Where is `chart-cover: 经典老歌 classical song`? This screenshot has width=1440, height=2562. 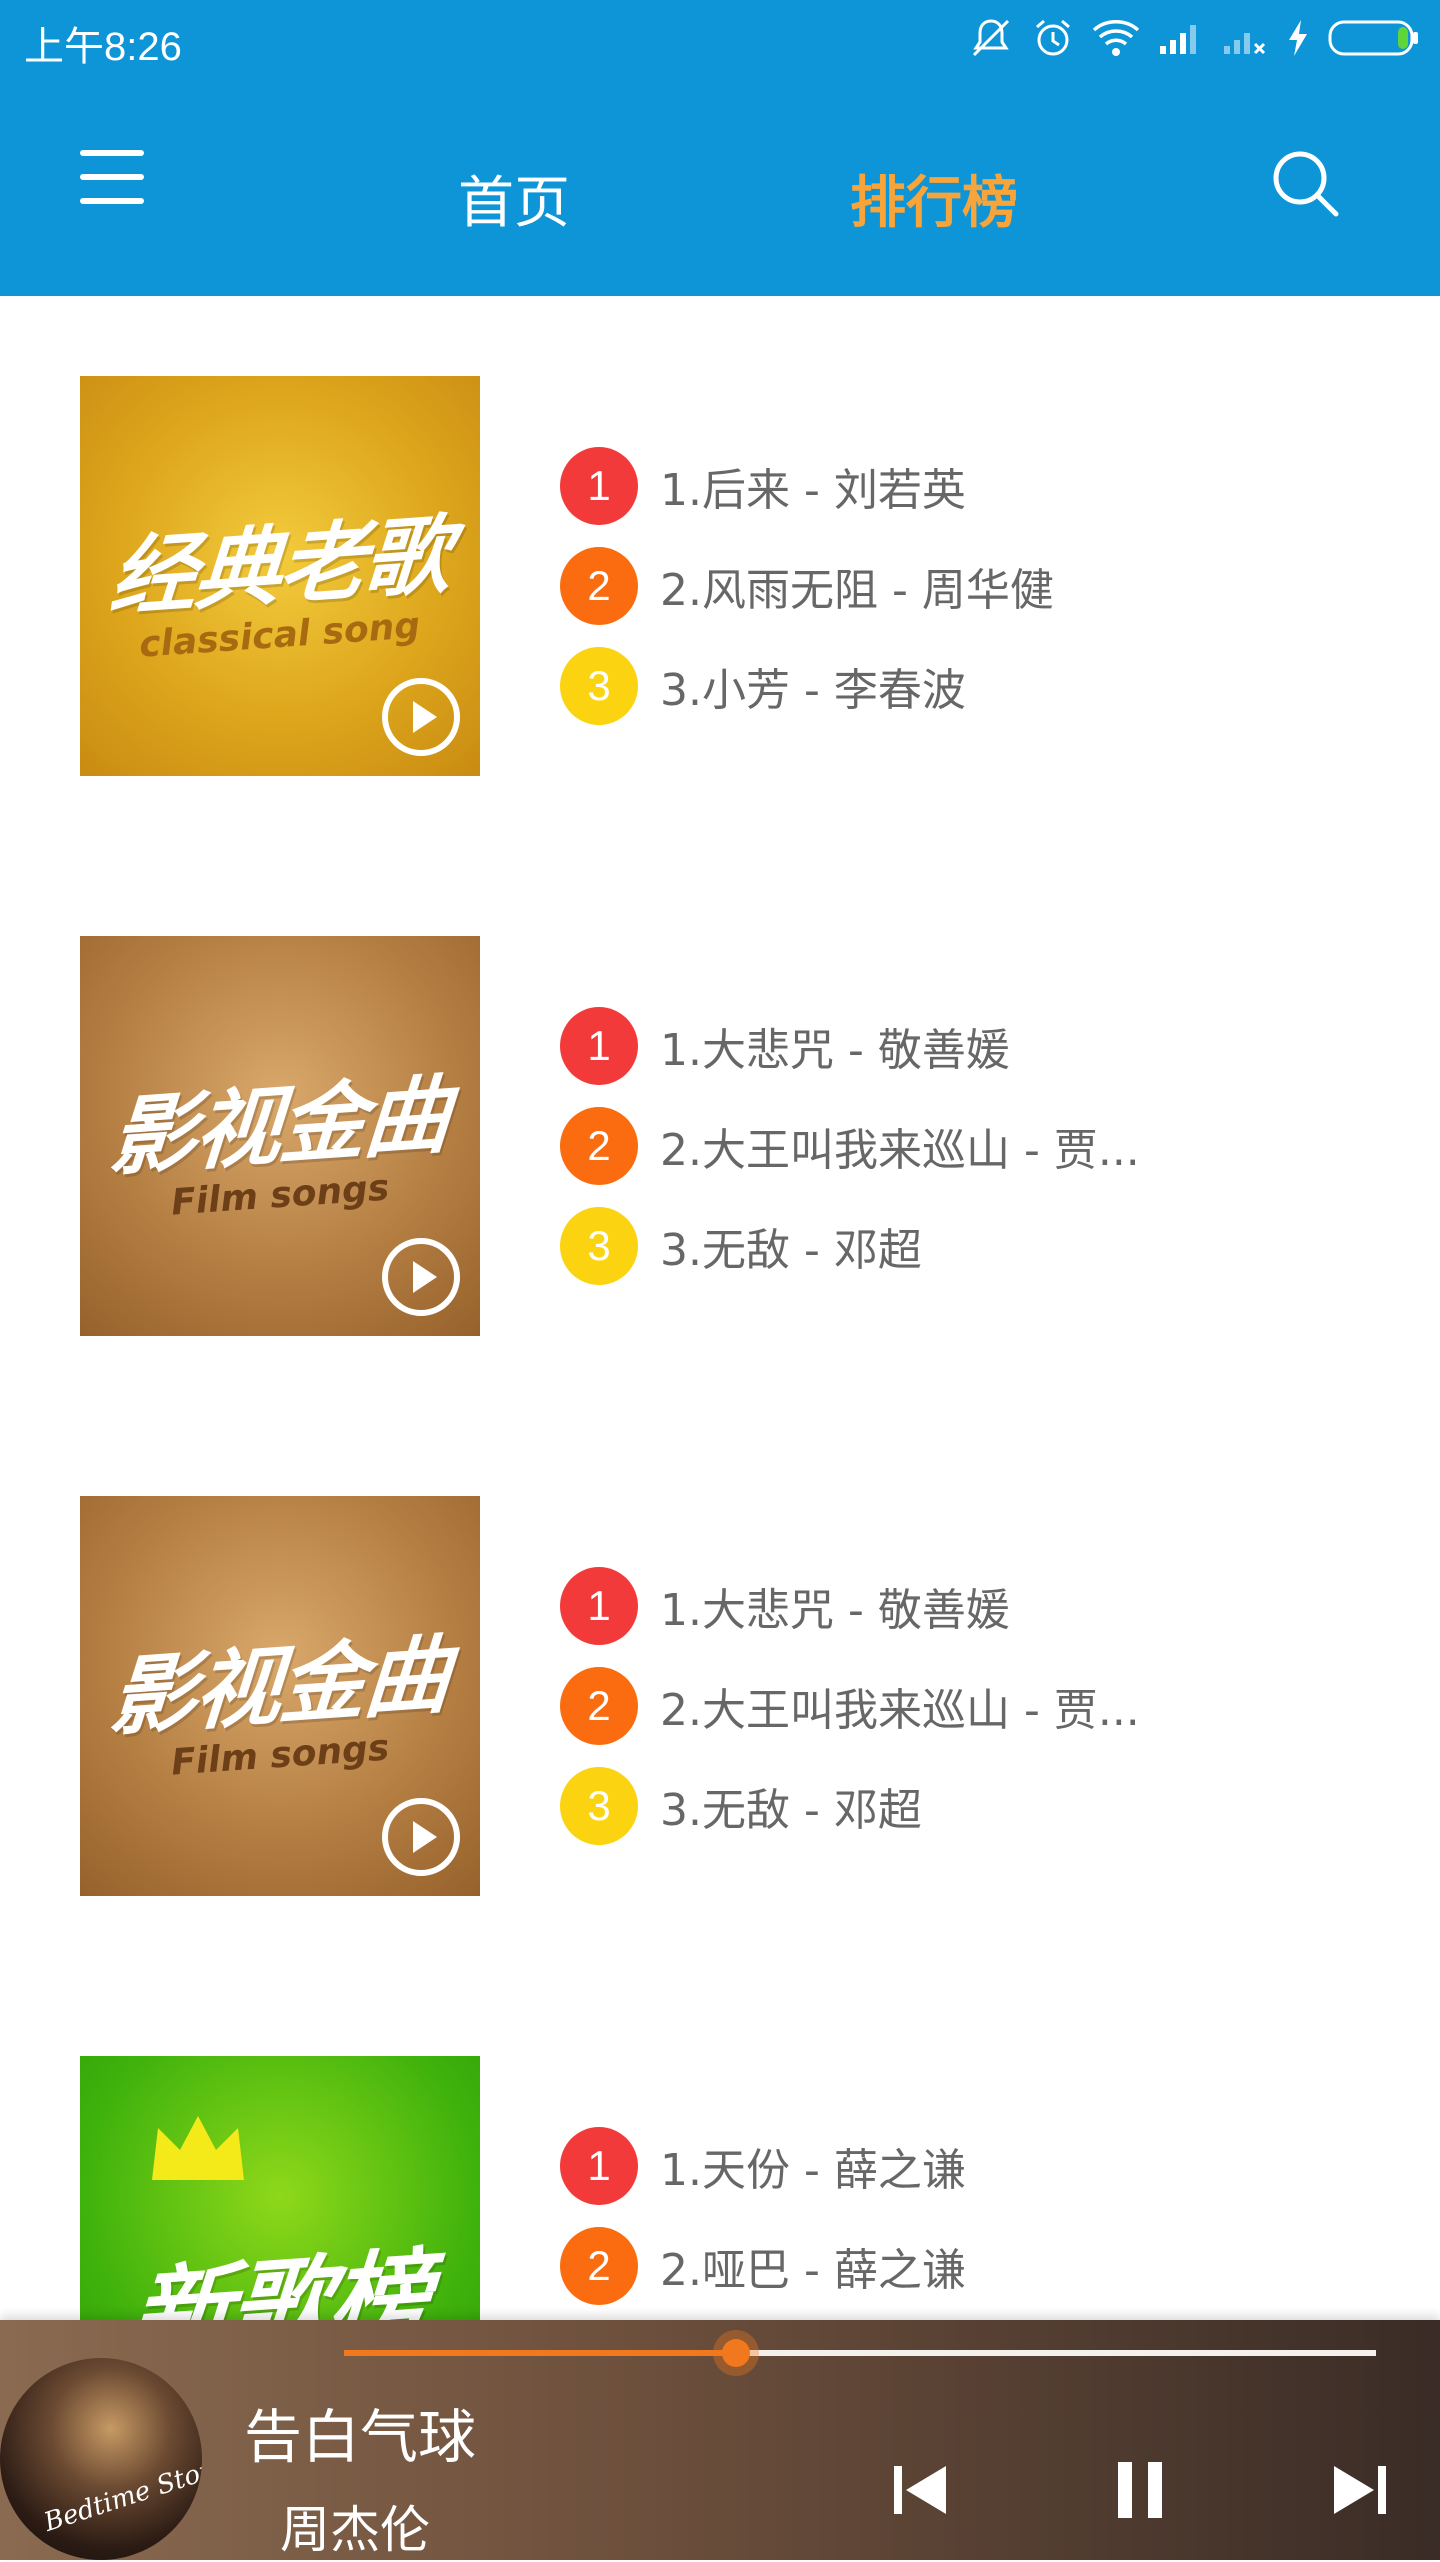
chart-cover: 经典老歌 classical song is located at coordinates (280, 576).